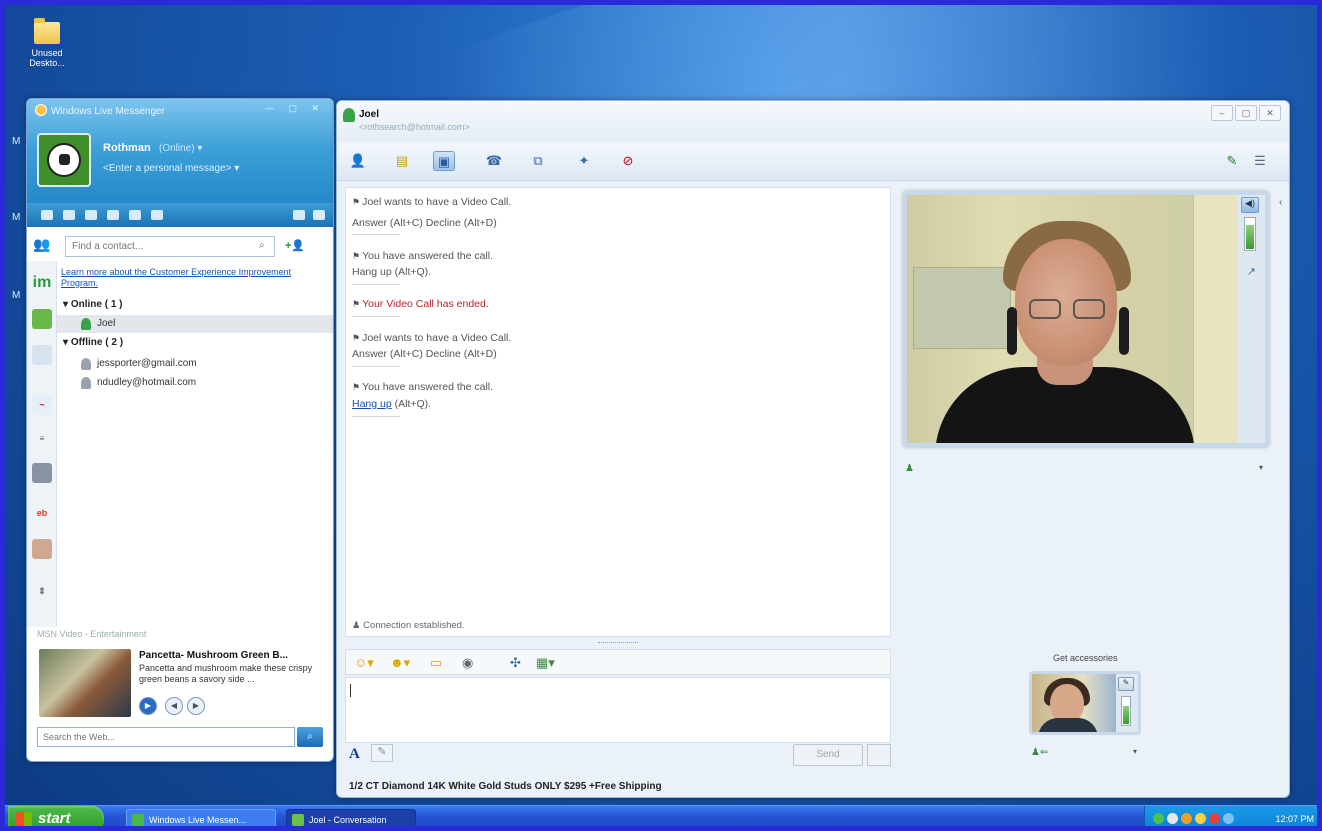 This screenshot has width=1322, height=831. What do you see at coordinates (157, 215) in the screenshot?
I see `share-icon` at bounding box center [157, 215].